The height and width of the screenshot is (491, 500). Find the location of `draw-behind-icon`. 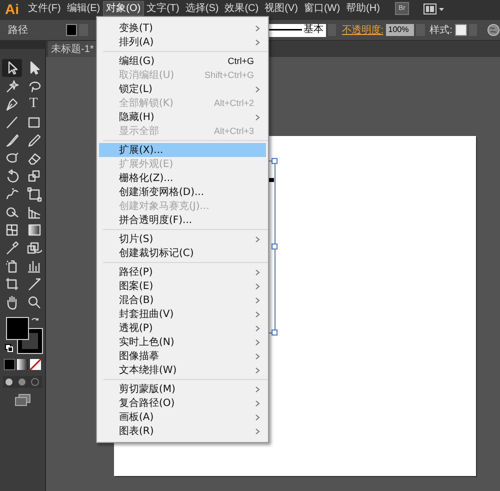

draw-behind-icon is located at coordinates (22, 382).